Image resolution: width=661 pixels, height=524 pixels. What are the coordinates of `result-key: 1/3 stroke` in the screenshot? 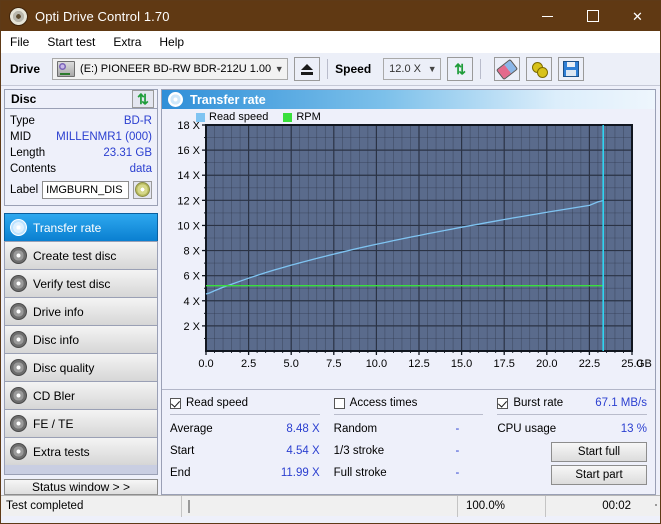 It's located at (359, 451).